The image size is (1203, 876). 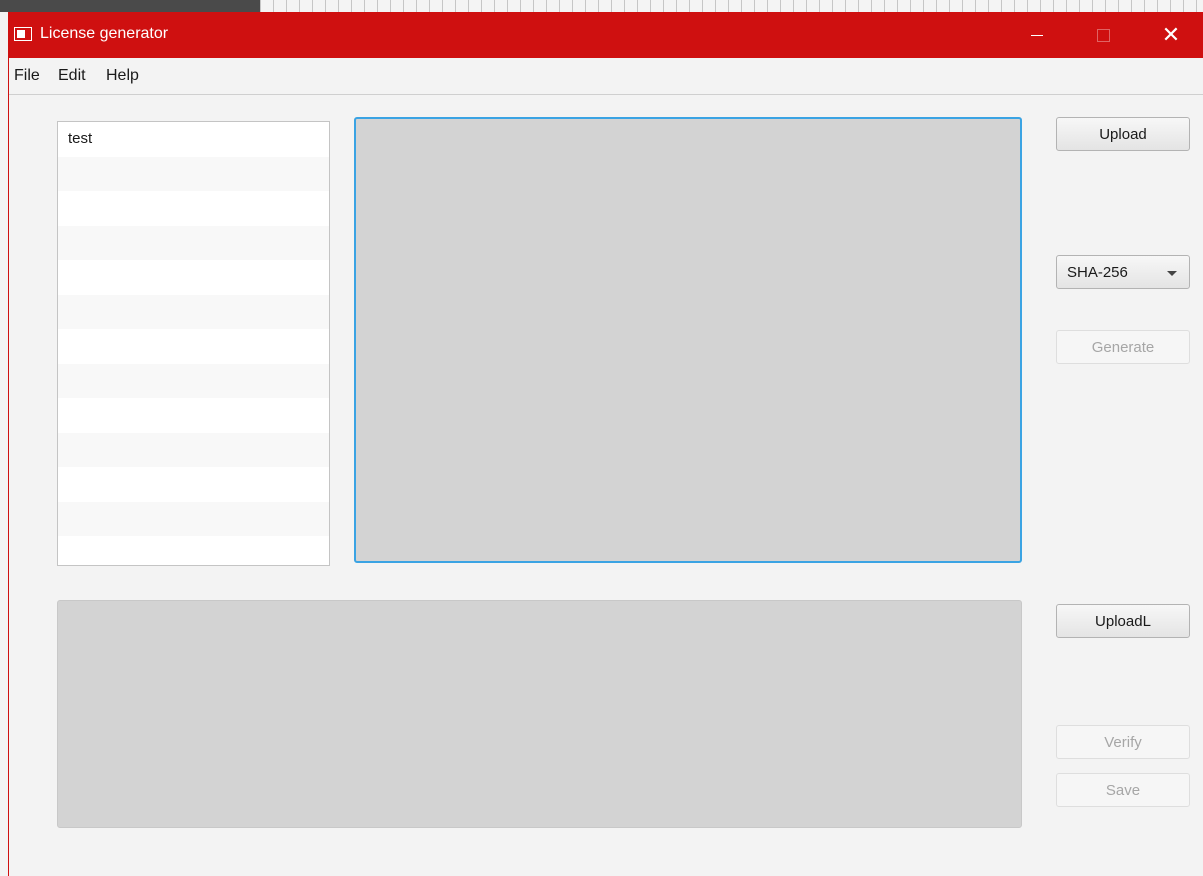 What do you see at coordinates (23, 34) in the screenshot?
I see `app-icon` at bounding box center [23, 34].